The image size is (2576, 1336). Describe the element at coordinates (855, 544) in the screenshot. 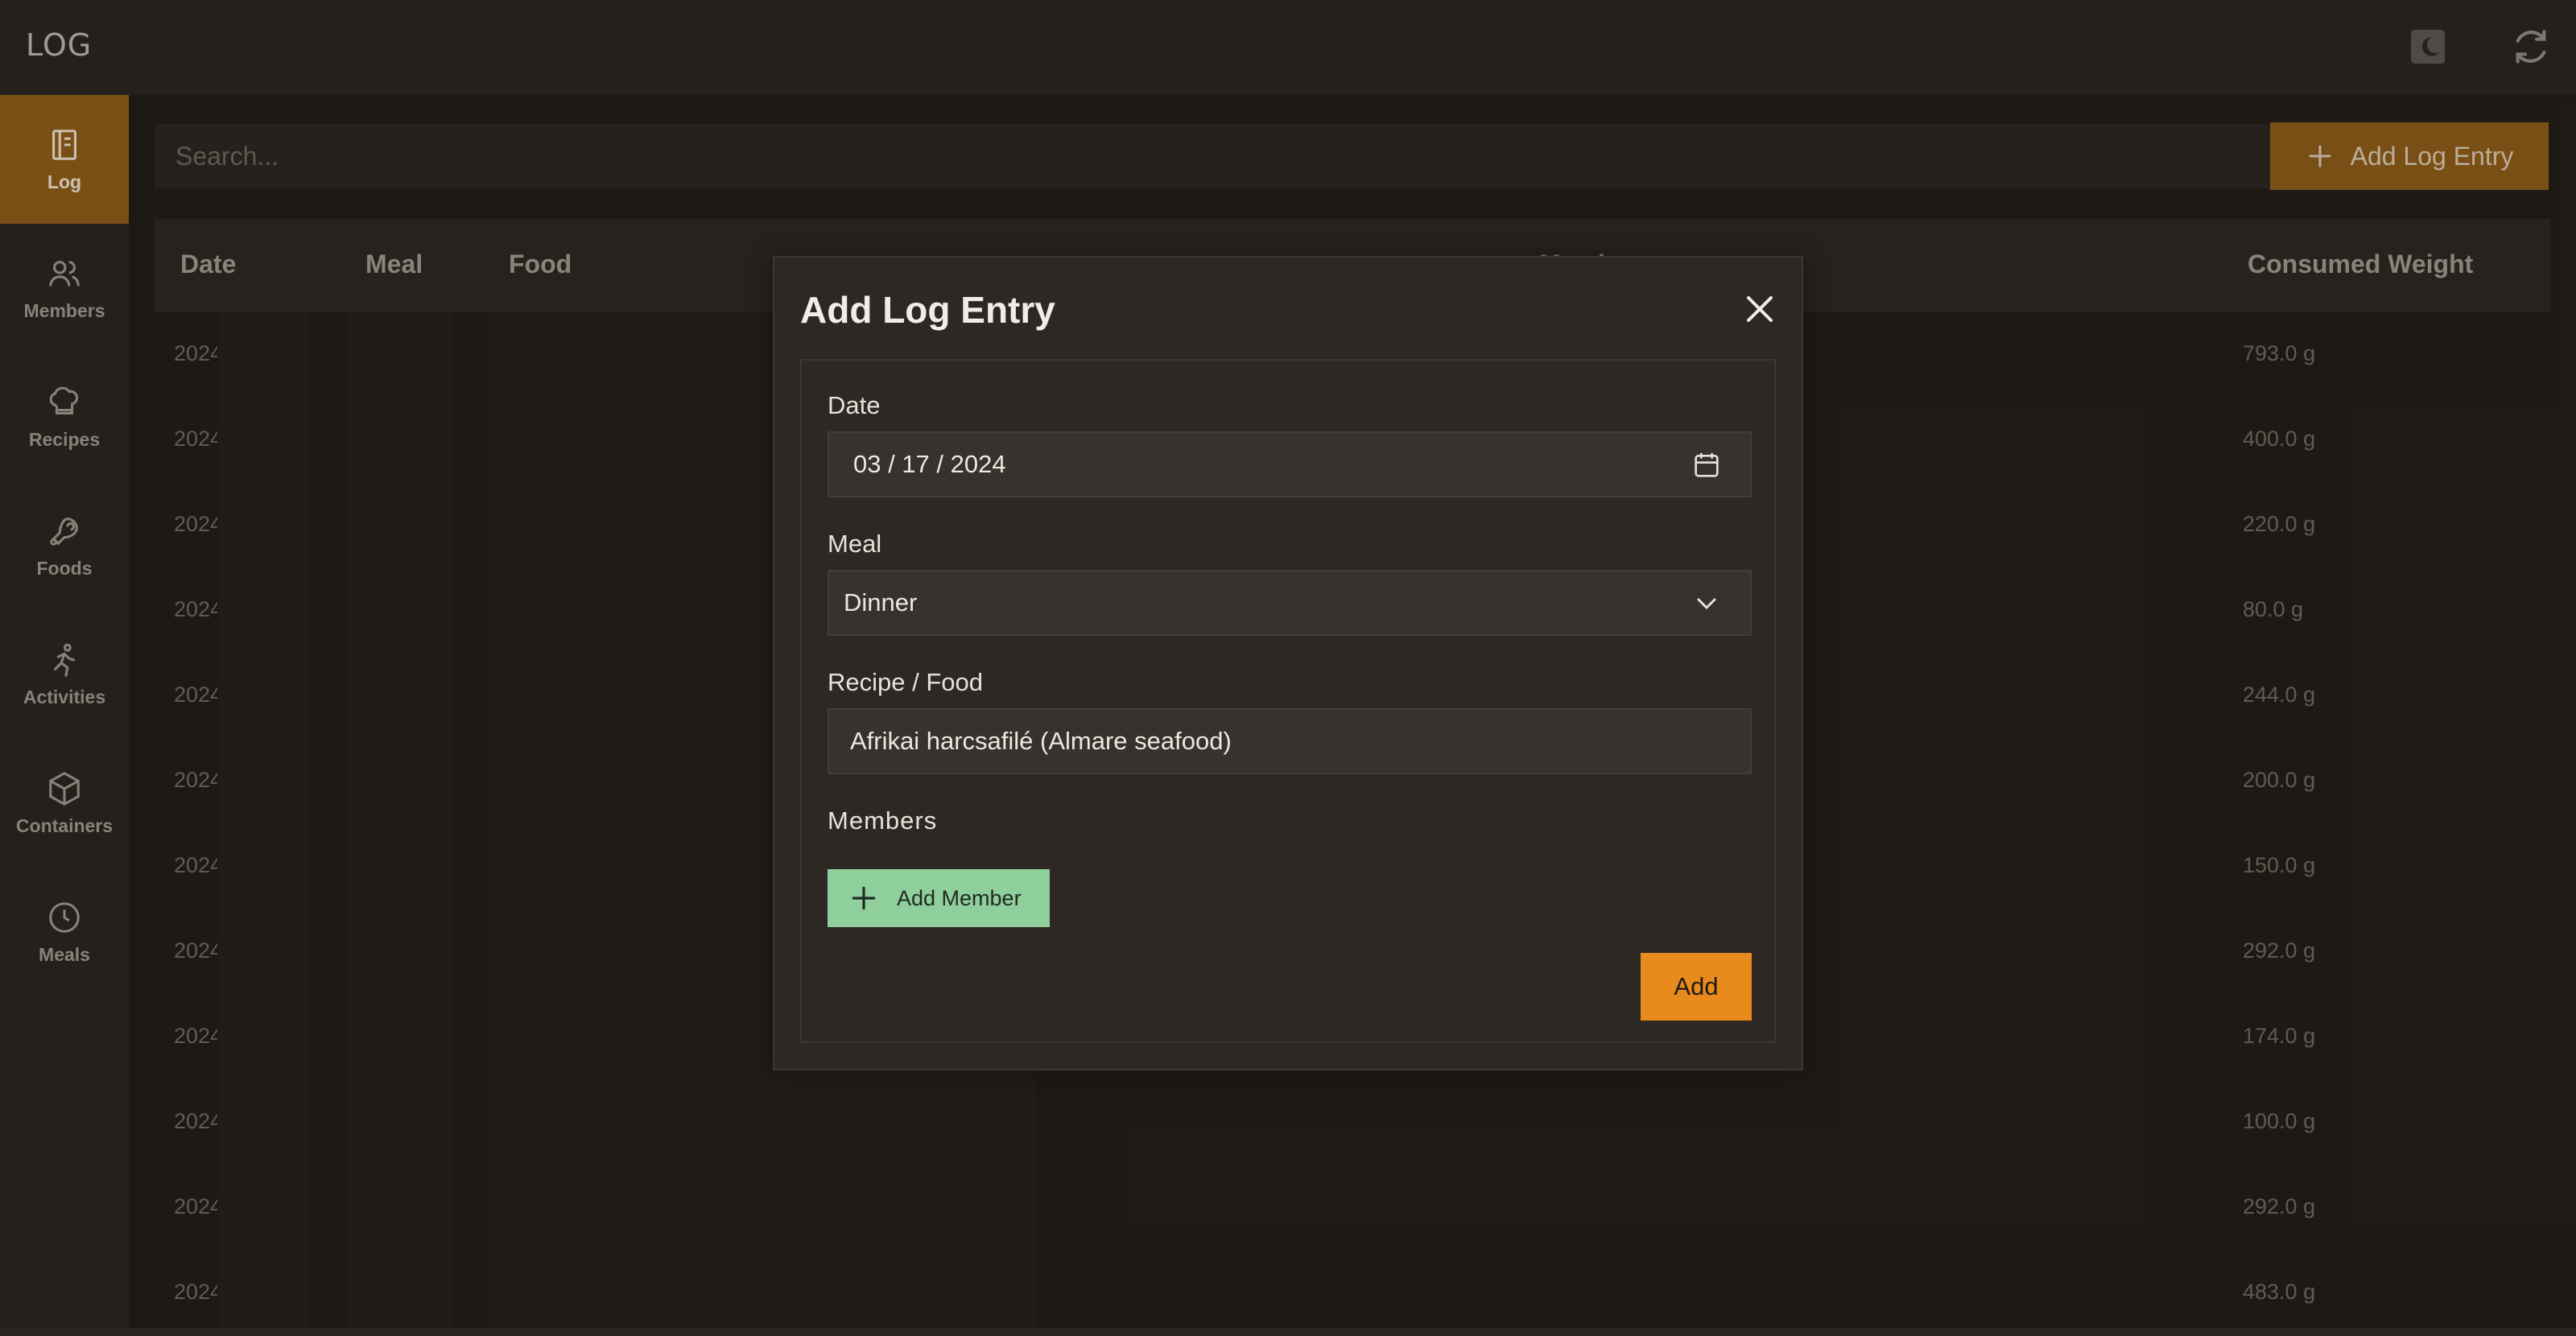

I see `meal-label: Meal` at that location.